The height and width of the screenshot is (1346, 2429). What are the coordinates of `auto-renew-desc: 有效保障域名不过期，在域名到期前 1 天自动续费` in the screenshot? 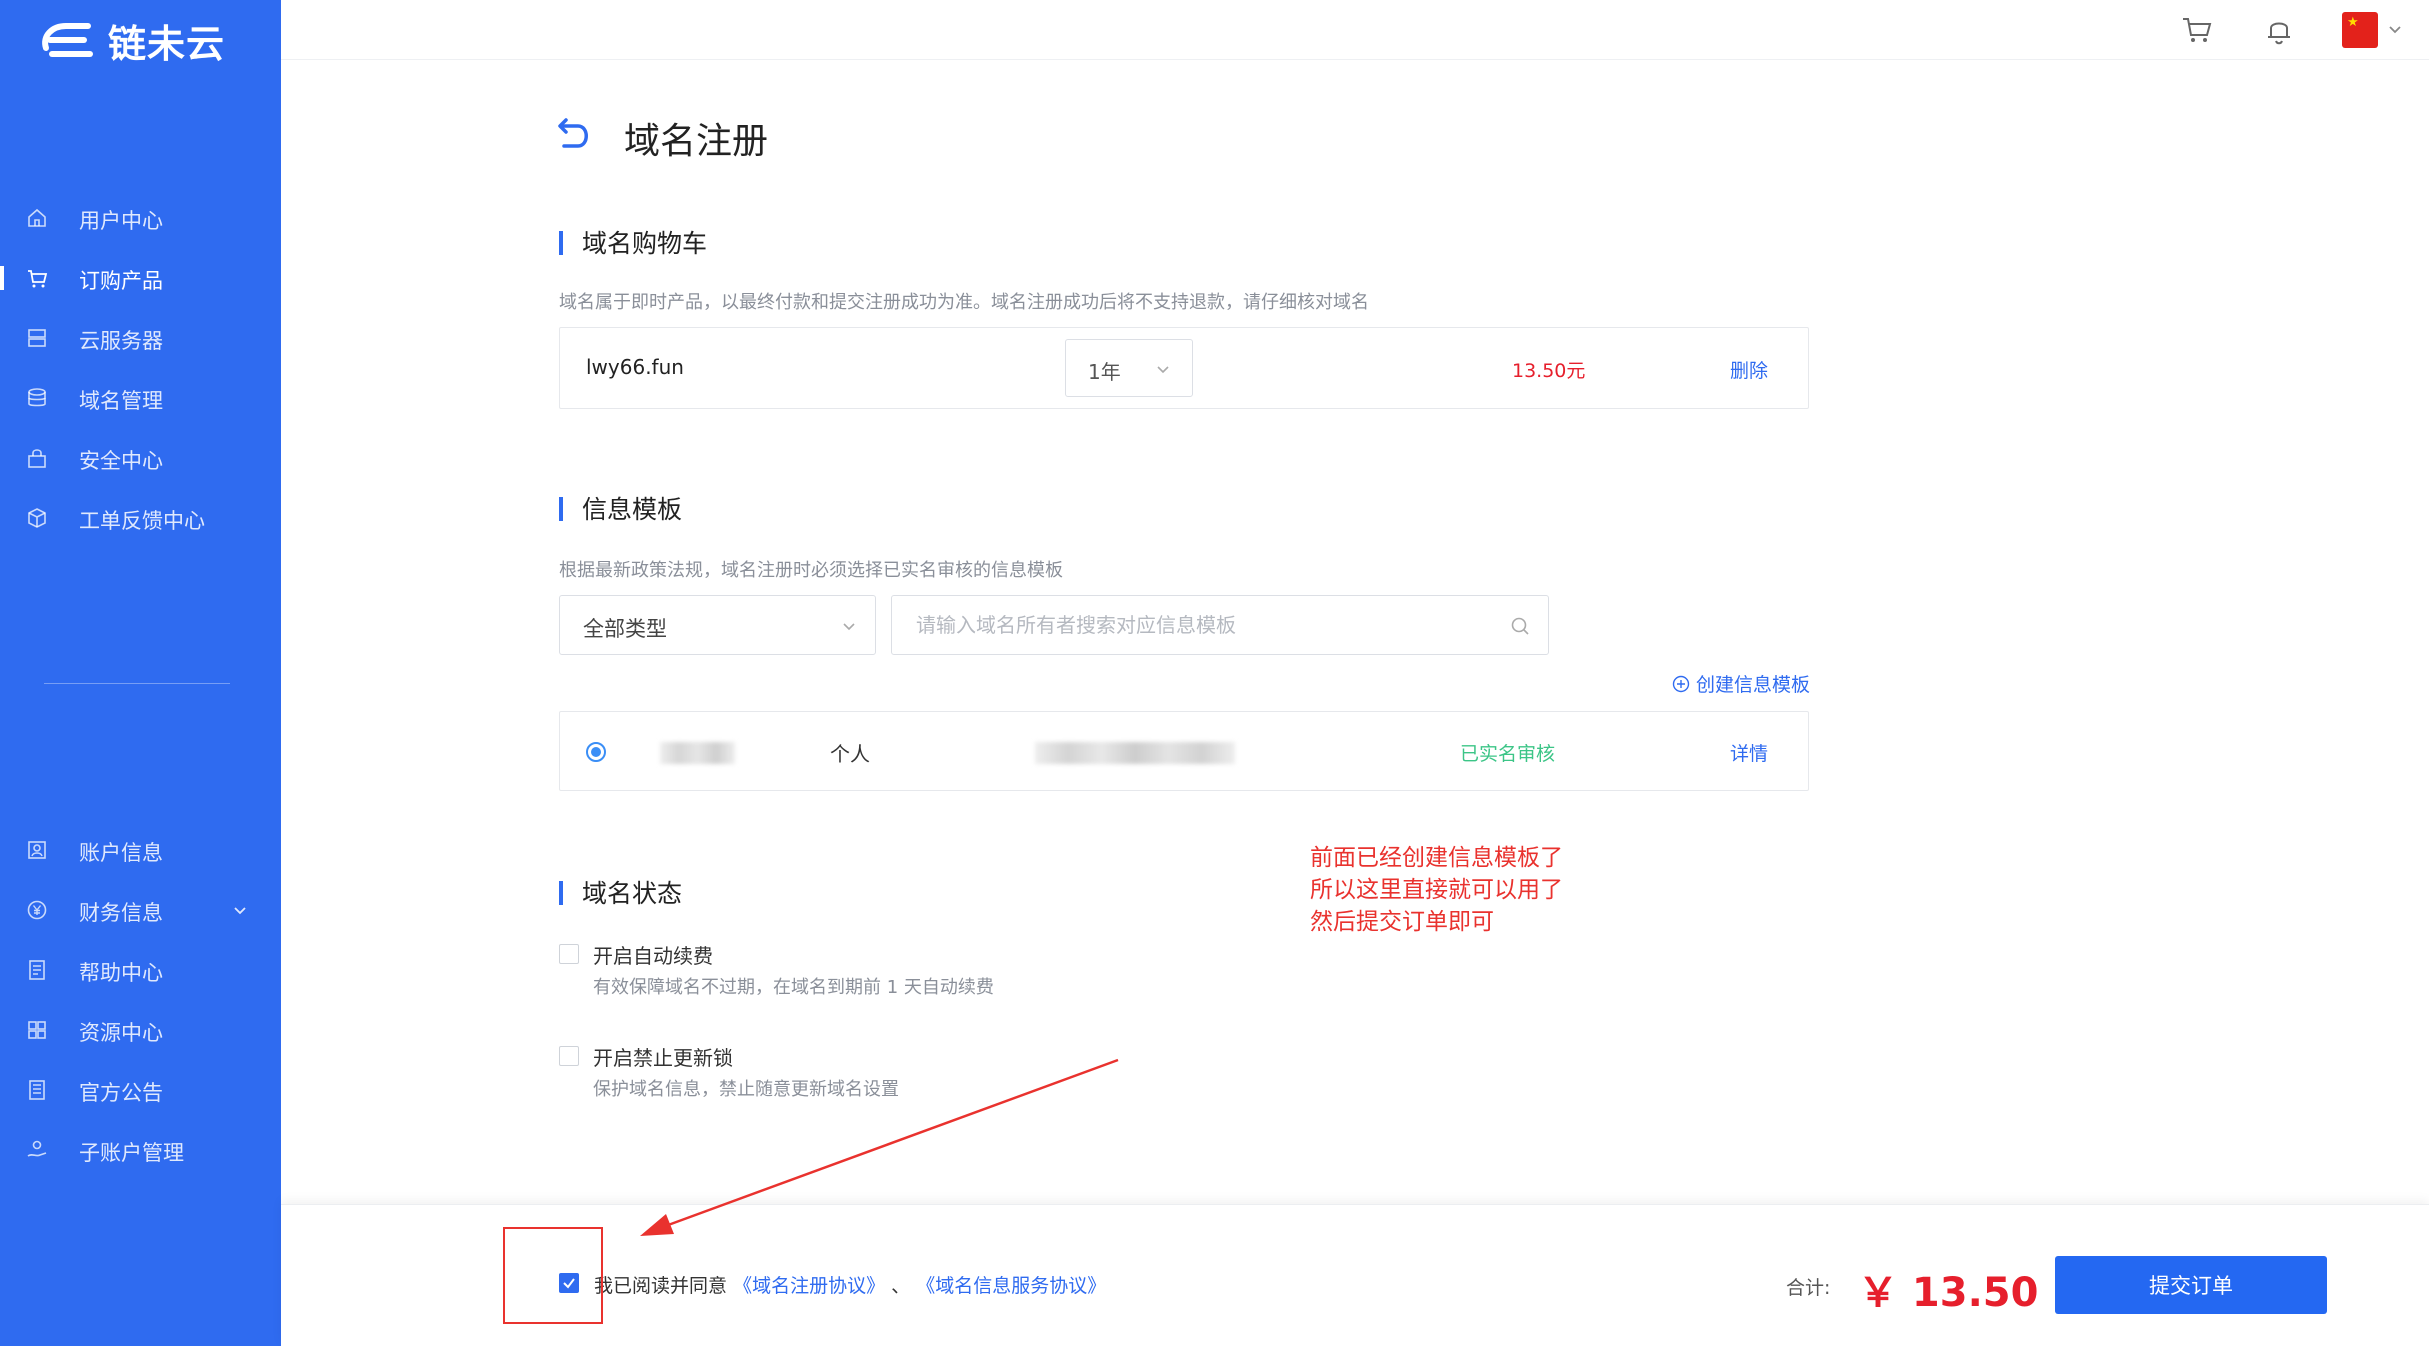 It's located at (793, 987).